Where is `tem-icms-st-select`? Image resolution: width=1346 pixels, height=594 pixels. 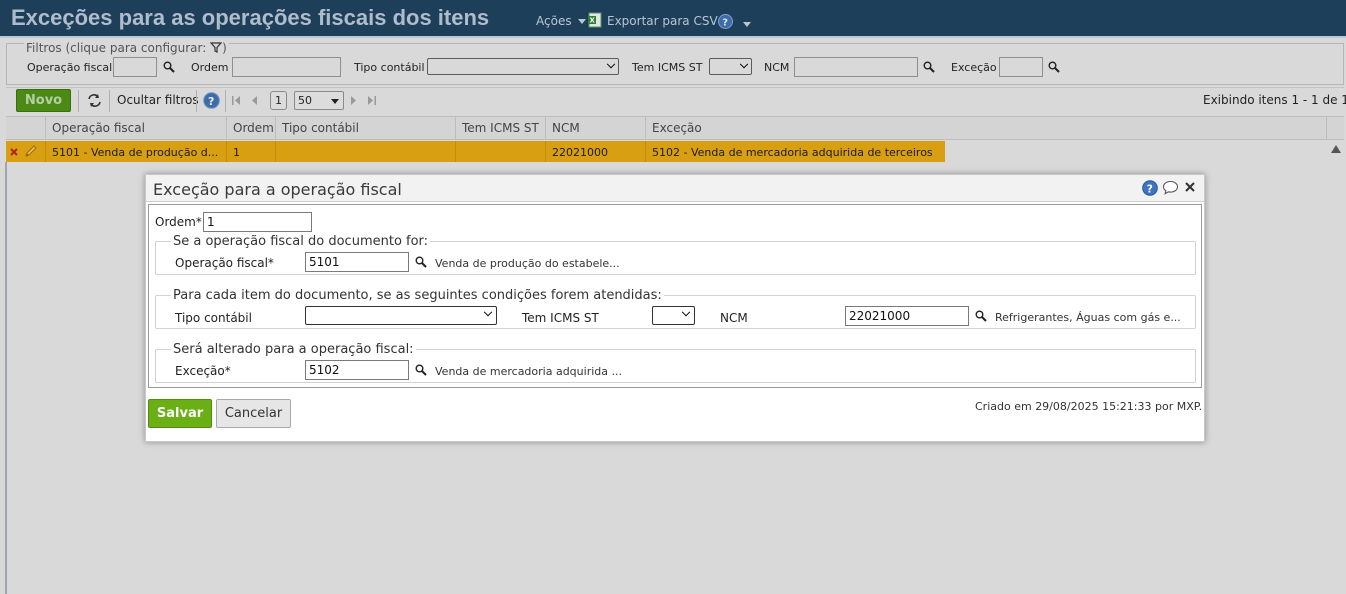
tem-icms-st-select is located at coordinates (673, 315).